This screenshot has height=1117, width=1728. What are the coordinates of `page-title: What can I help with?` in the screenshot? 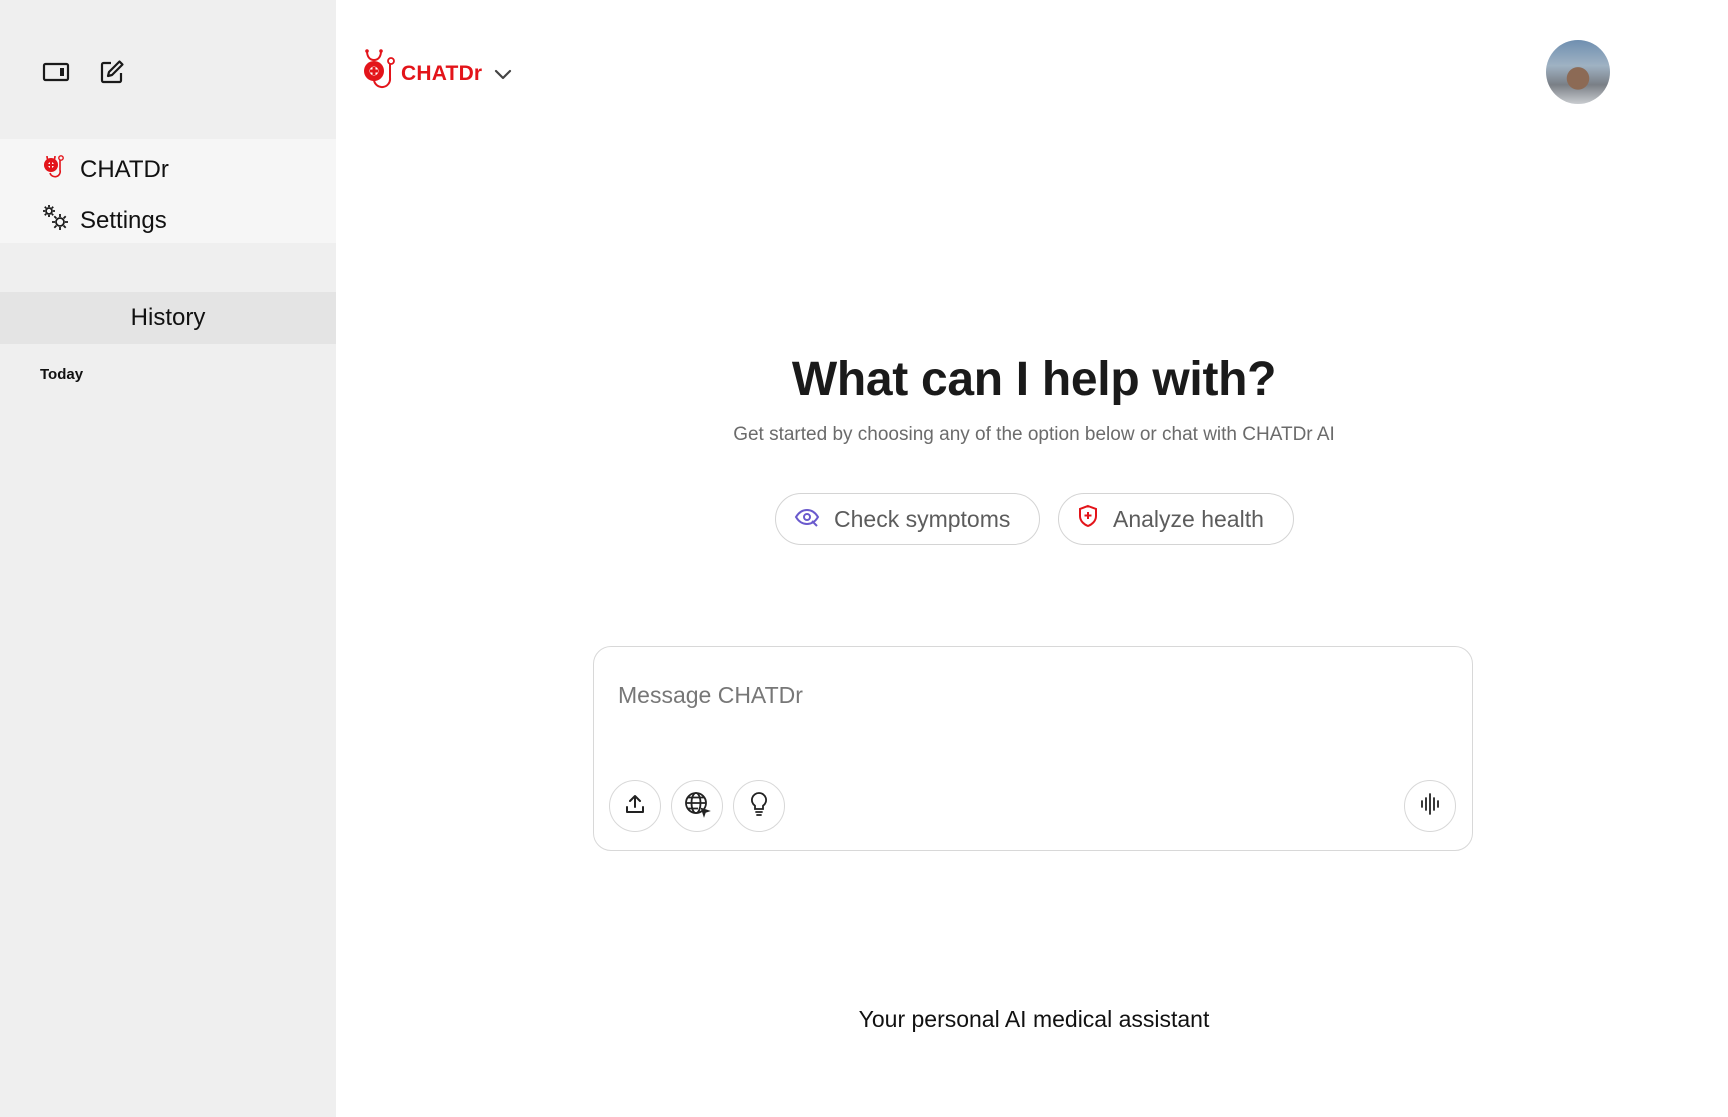 It's located at (1034, 379).